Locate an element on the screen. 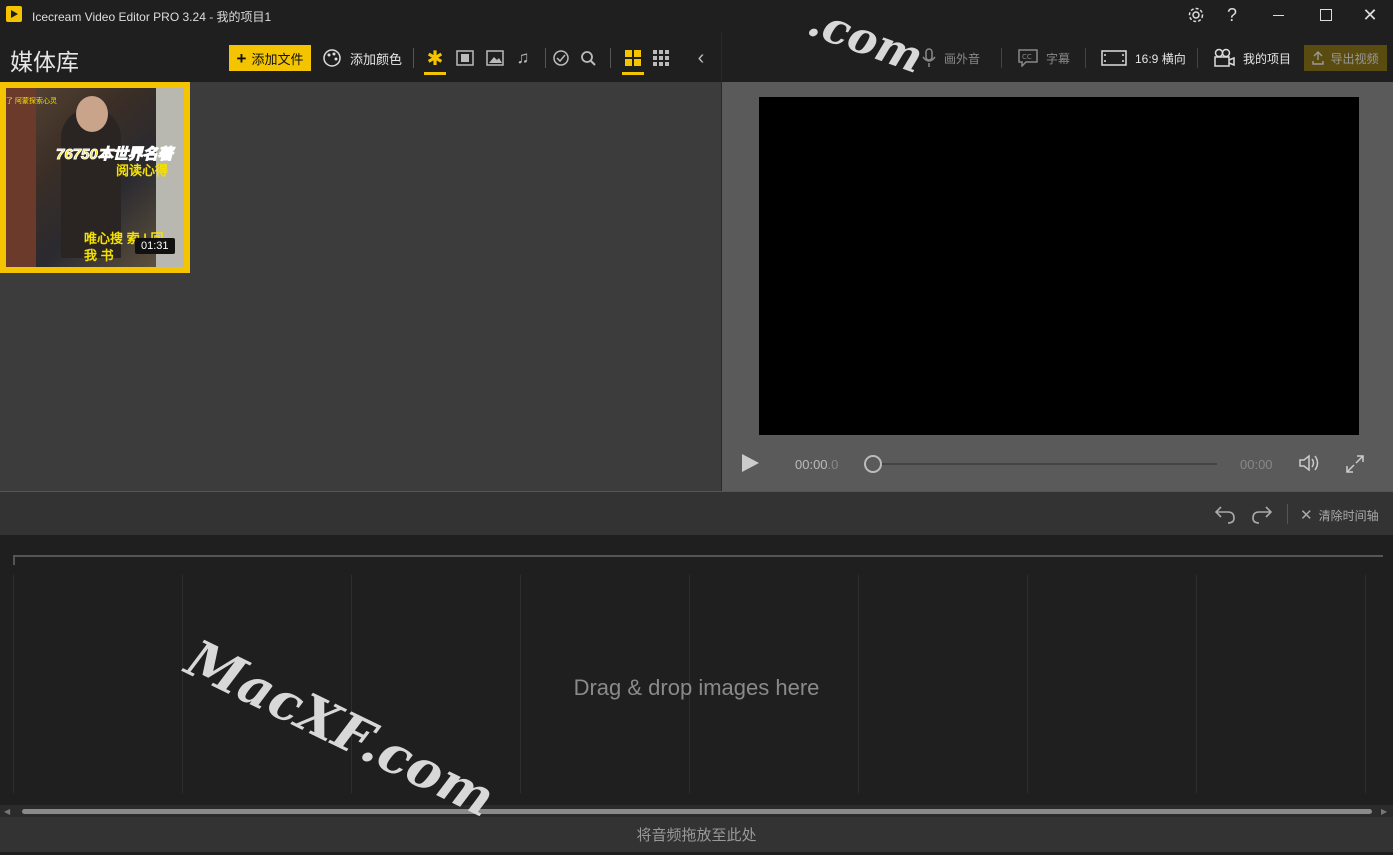 The image size is (1393, 855). small-grid-icon is located at coordinates (661, 58).